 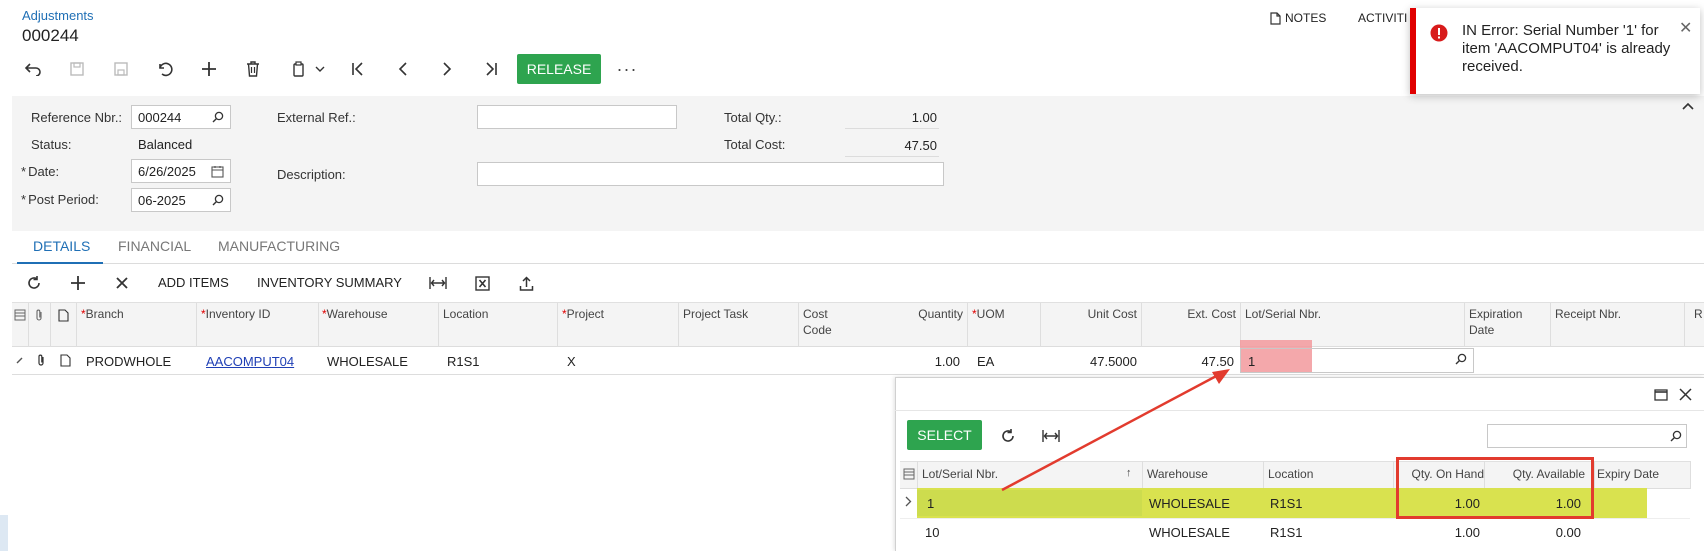 I want to click on maximize-icon, so click(x=1661, y=395).